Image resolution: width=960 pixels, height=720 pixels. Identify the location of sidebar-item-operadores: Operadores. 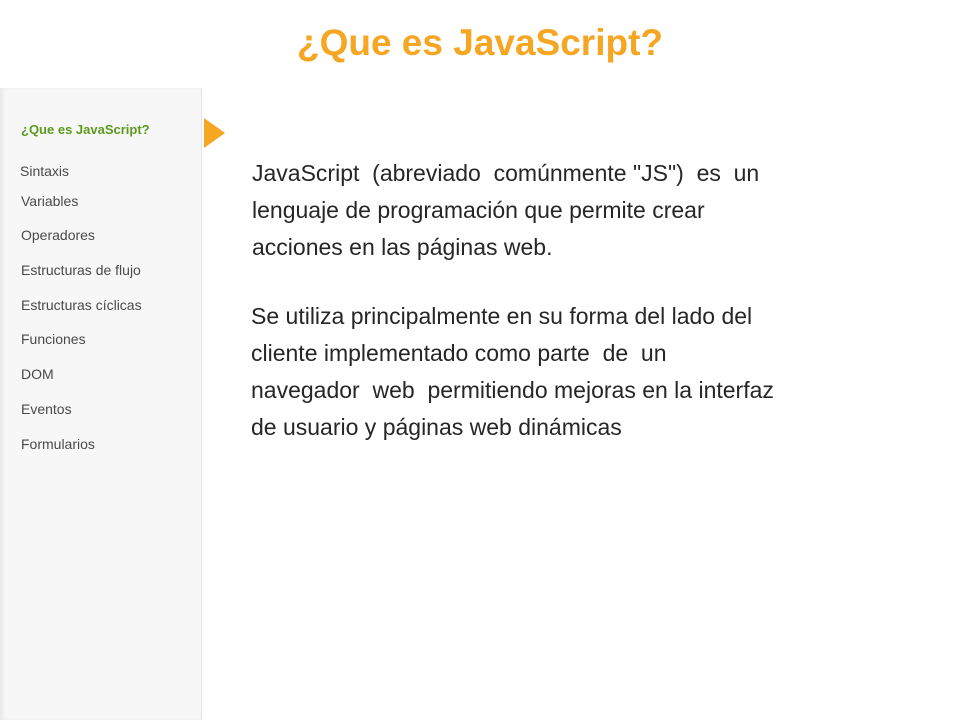
(58, 235).